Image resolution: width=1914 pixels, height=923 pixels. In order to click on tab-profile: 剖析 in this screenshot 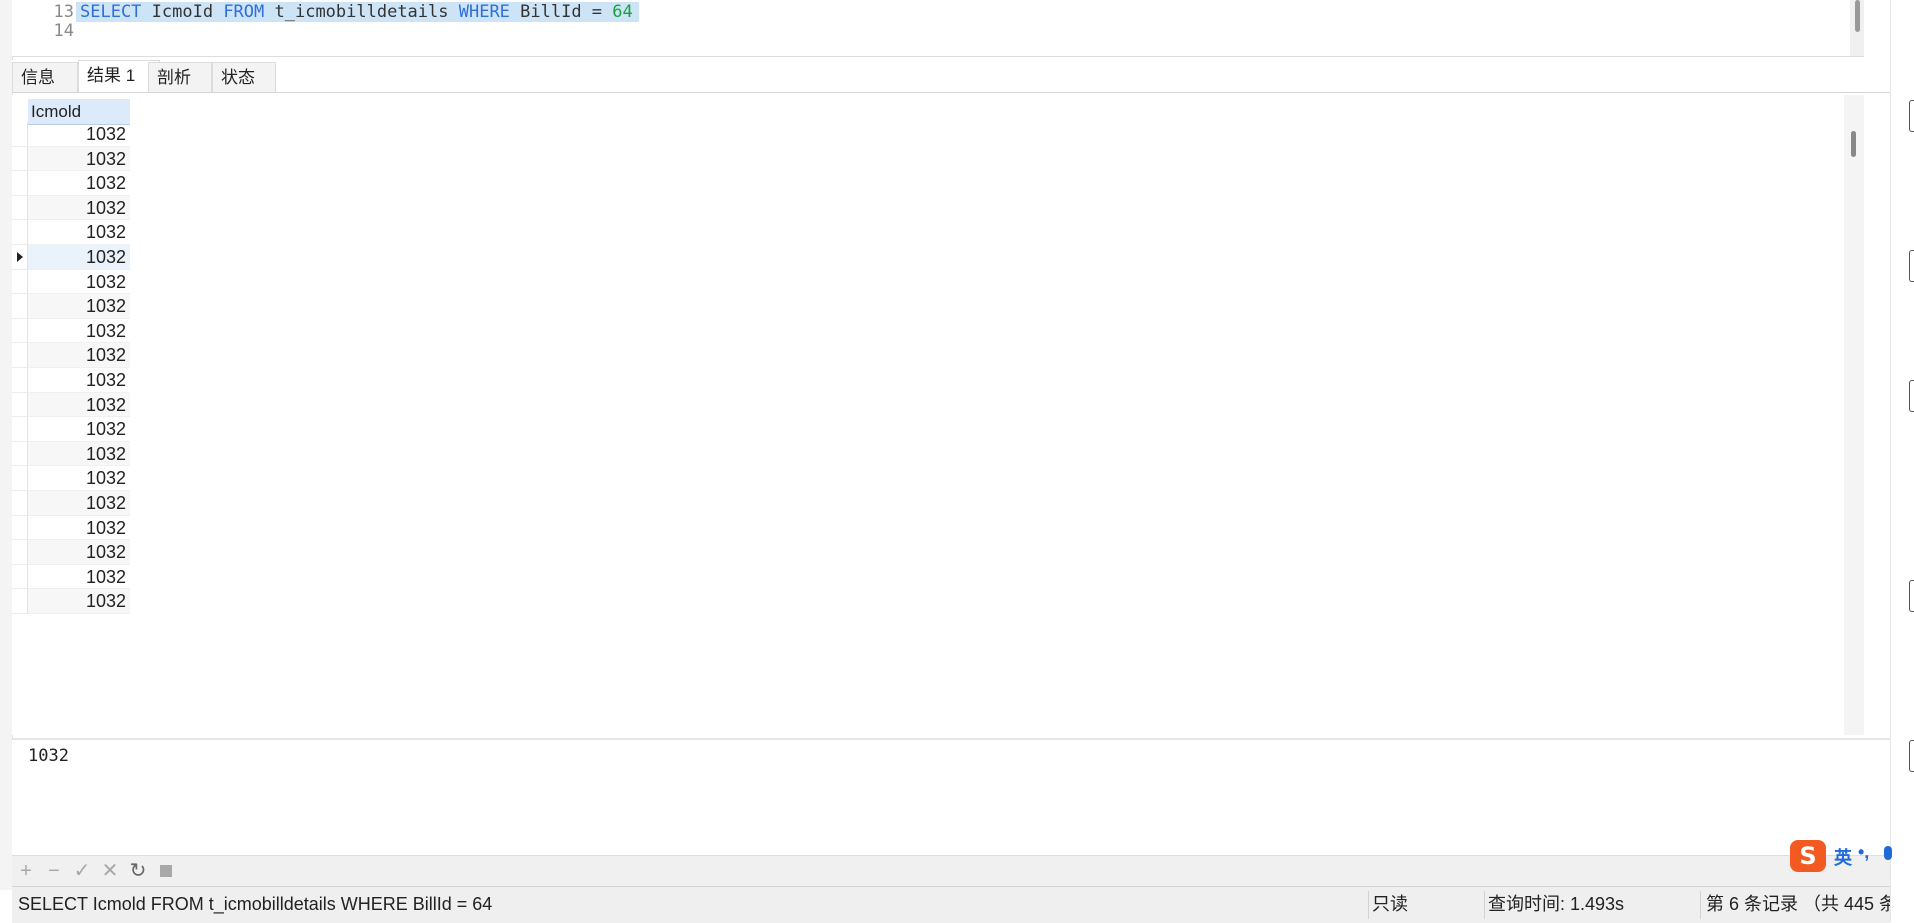, I will do `click(180, 77)`.